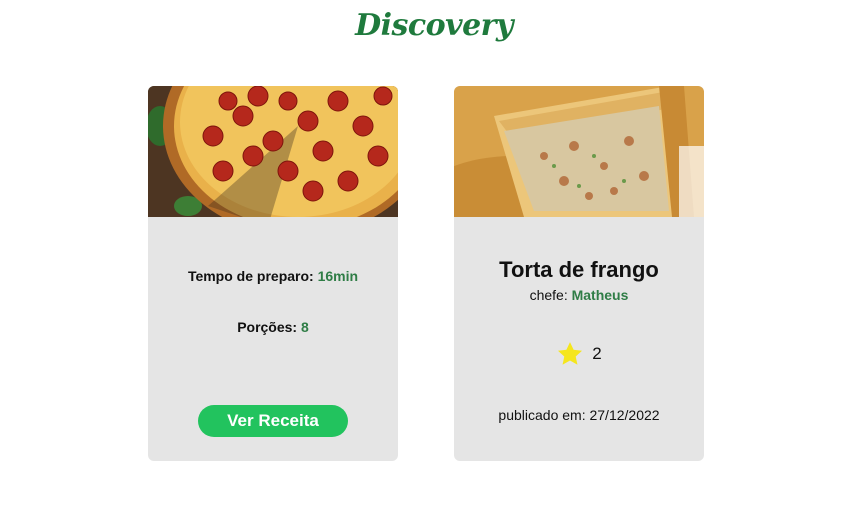 This screenshot has height=528, width=868. What do you see at coordinates (338, 276) in the screenshot?
I see `prep-time-value: 16min` at bounding box center [338, 276].